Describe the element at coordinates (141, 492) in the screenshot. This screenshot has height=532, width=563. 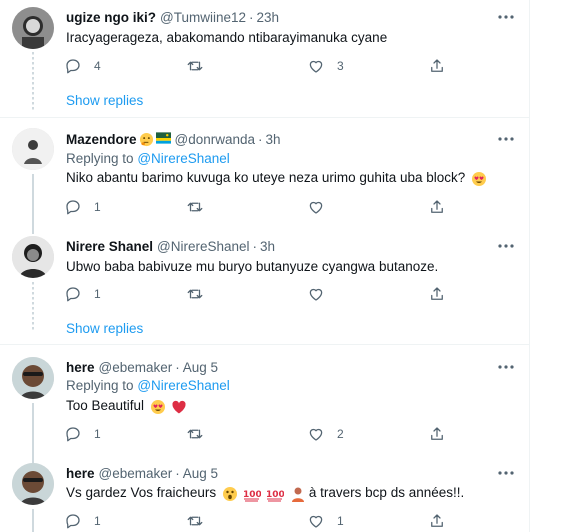
I see `tweet-text-before: Vs gardez Vos fraicheurs` at that location.